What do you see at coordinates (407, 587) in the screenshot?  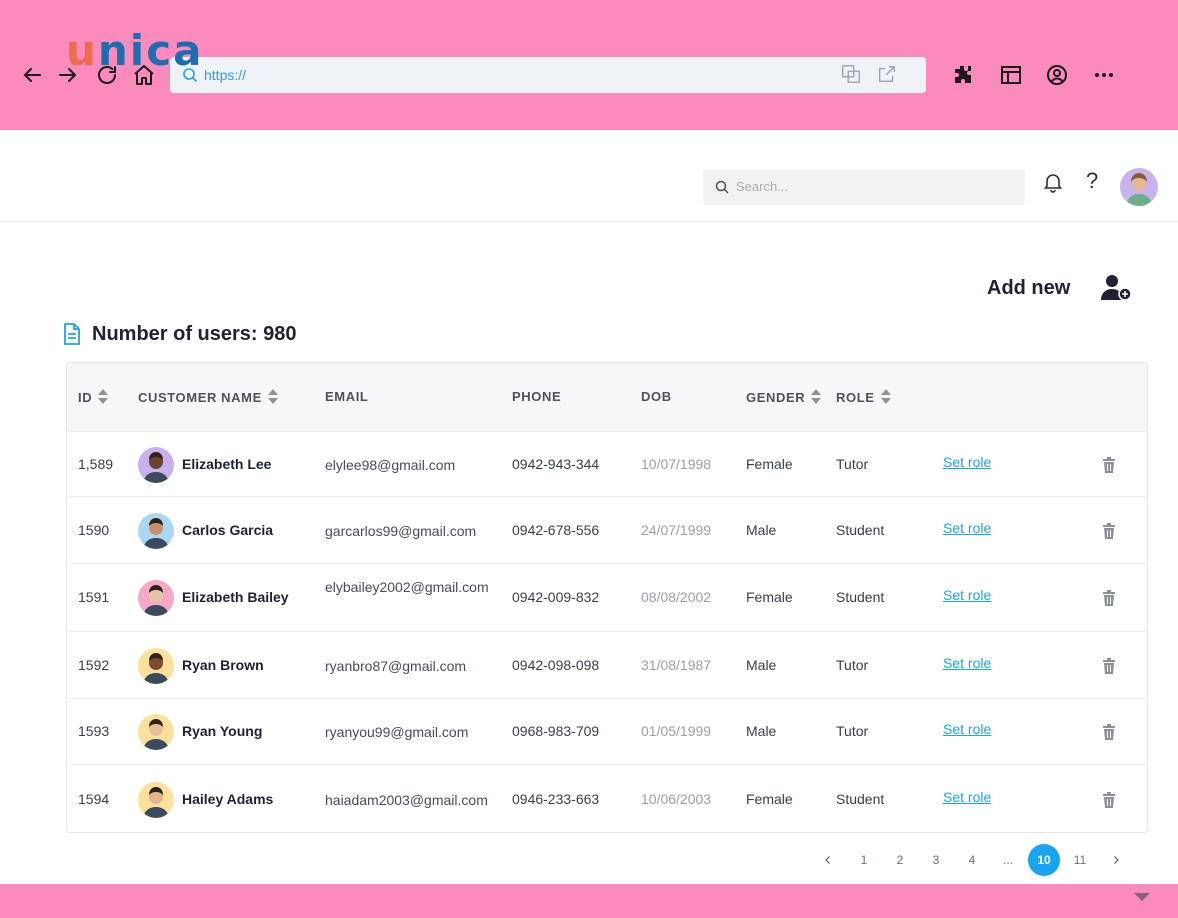 I see `cell-email: elybailey2002@gmail.com` at bounding box center [407, 587].